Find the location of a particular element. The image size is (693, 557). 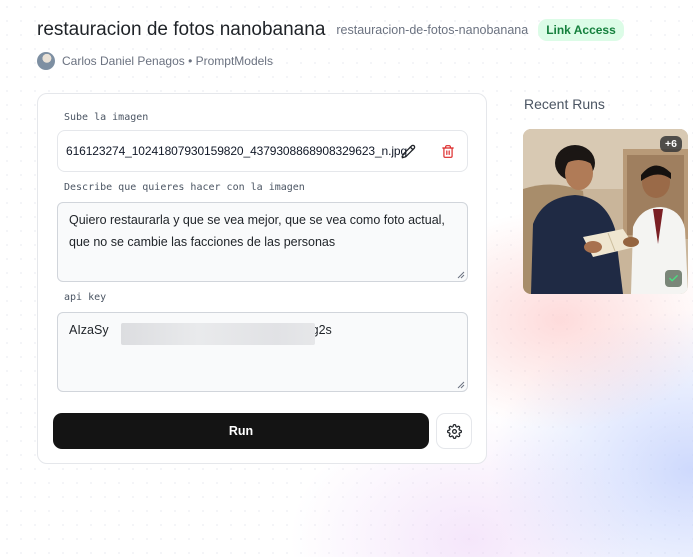

settings-button is located at coordinates (454, 431).